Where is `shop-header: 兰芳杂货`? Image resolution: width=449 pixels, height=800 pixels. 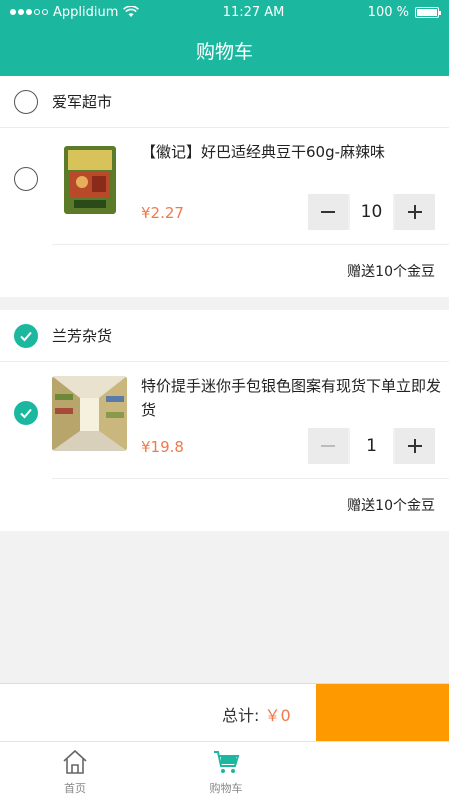 shop-header: 兰芳杂货 is located at coordinates (224, 336).